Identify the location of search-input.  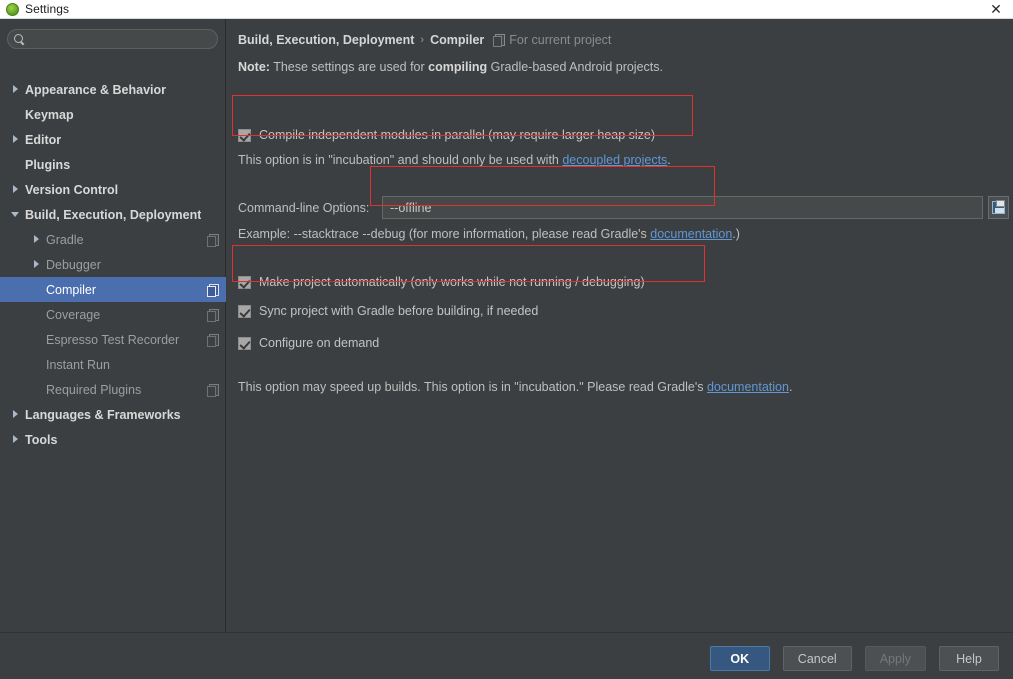
(121, 39).